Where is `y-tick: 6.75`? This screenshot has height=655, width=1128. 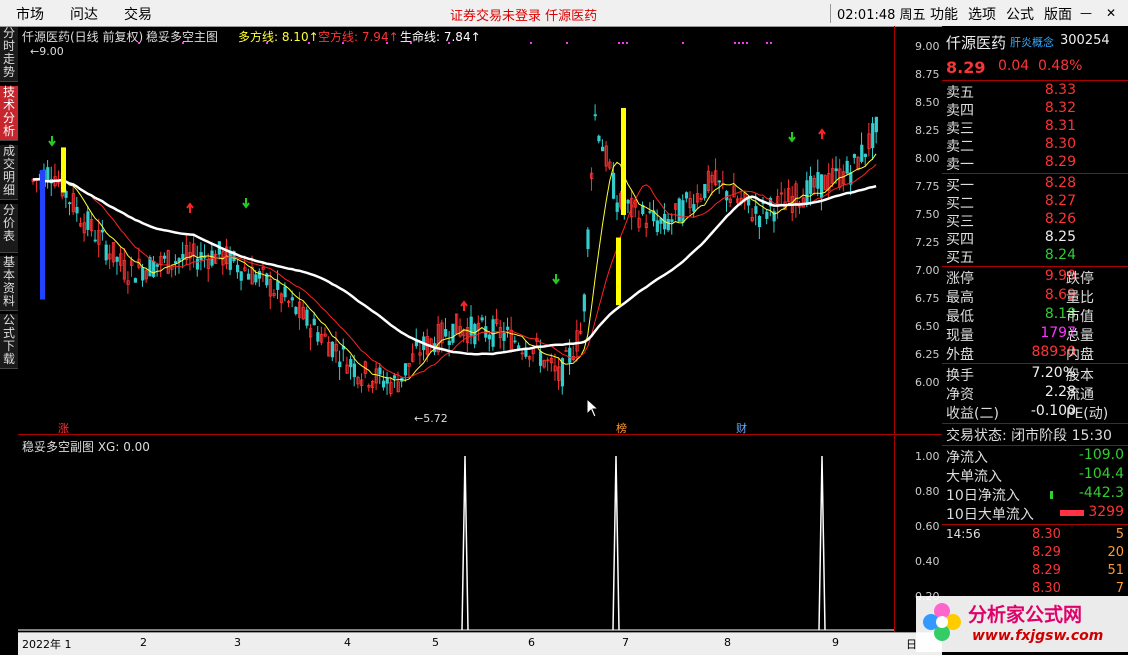 y-tick: 6.75 is located at coordinates (927, 298).